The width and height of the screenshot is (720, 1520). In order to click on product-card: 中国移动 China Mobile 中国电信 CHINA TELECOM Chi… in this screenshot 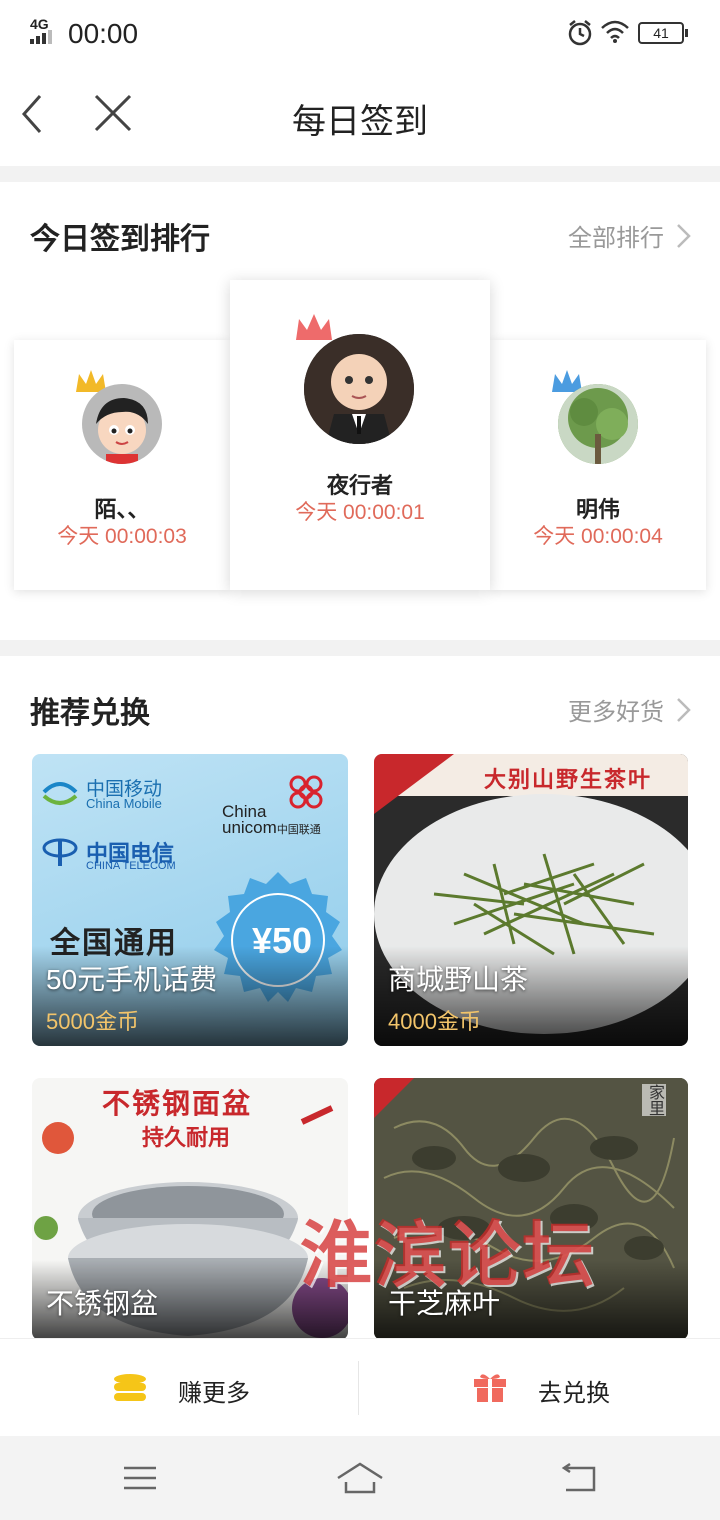, I will do `click(190, 900)`.